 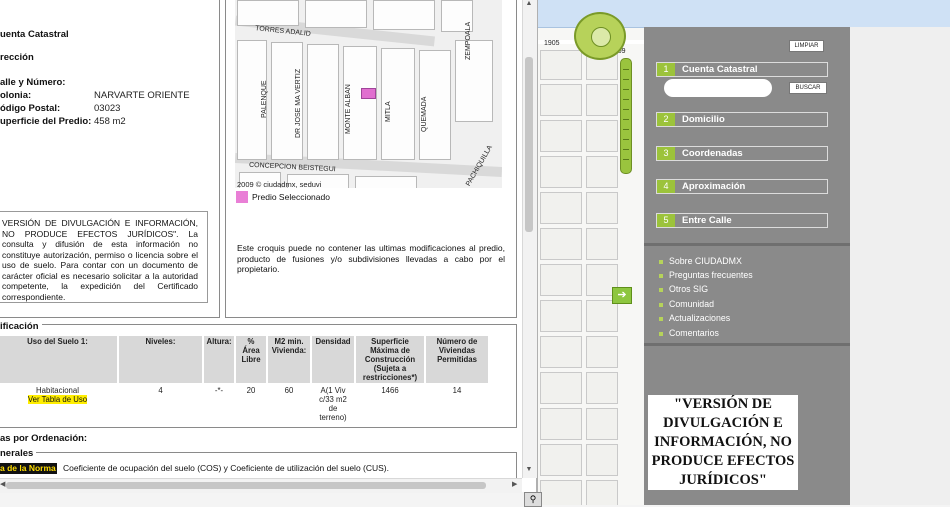 I want to click on cell-densidad: A(1 Viv c/33 m2 de terreno), so click(x=333, y=404).